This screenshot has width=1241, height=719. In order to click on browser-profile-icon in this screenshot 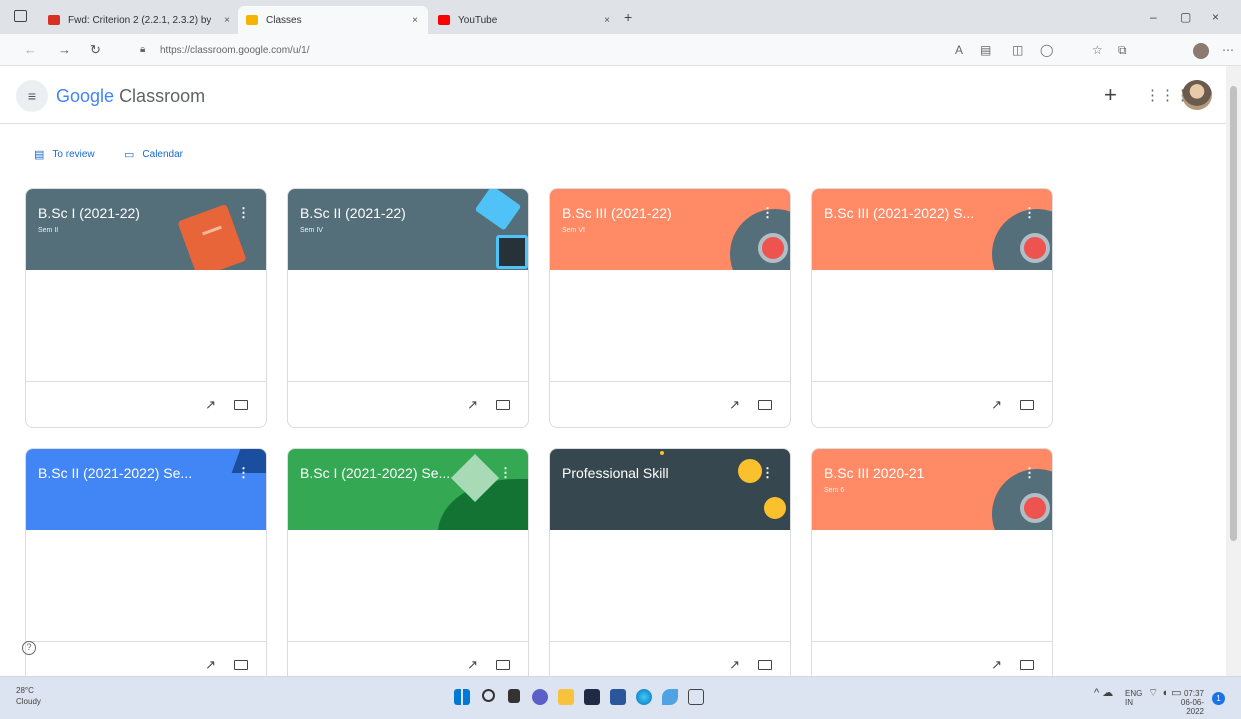, I will do `click(1201, 51)`.